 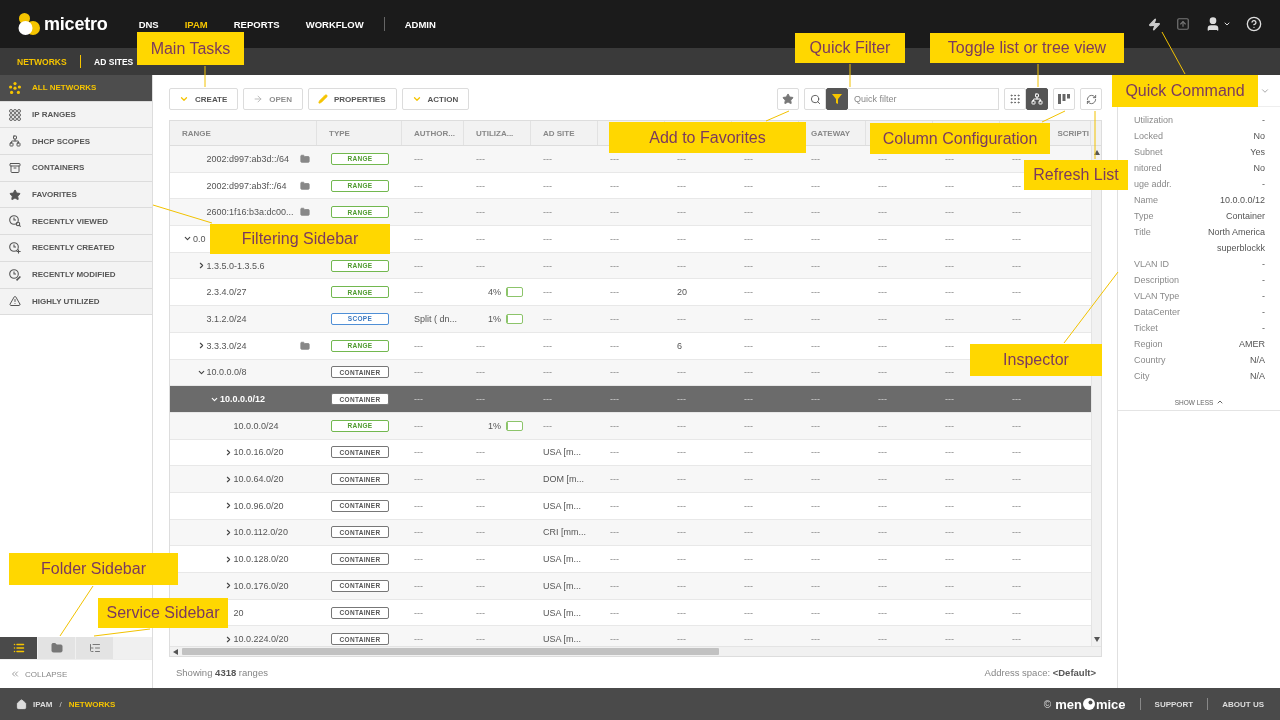 I want to click on range-name: 10.0.96.0/20, so click(x=258, y=505).